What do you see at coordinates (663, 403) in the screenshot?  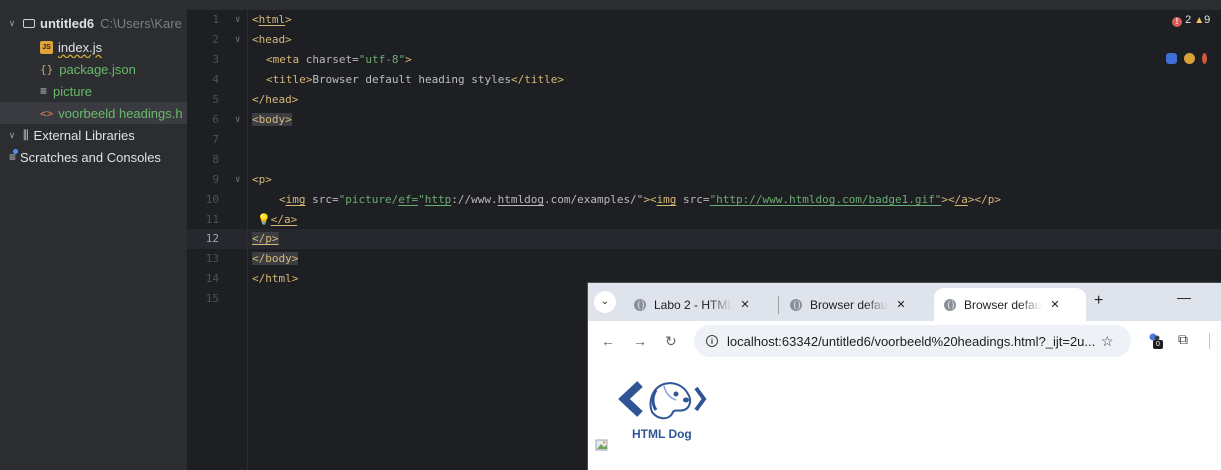 I see `html-dog-logo` at bounding box center [663, 403].